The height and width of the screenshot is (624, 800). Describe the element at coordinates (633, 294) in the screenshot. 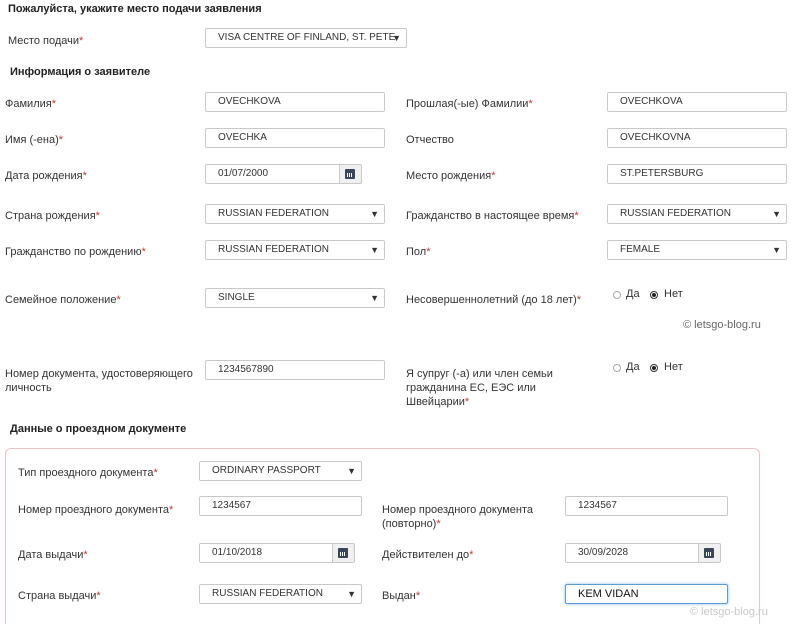

I see `minor-yes-label: Да` at that location.